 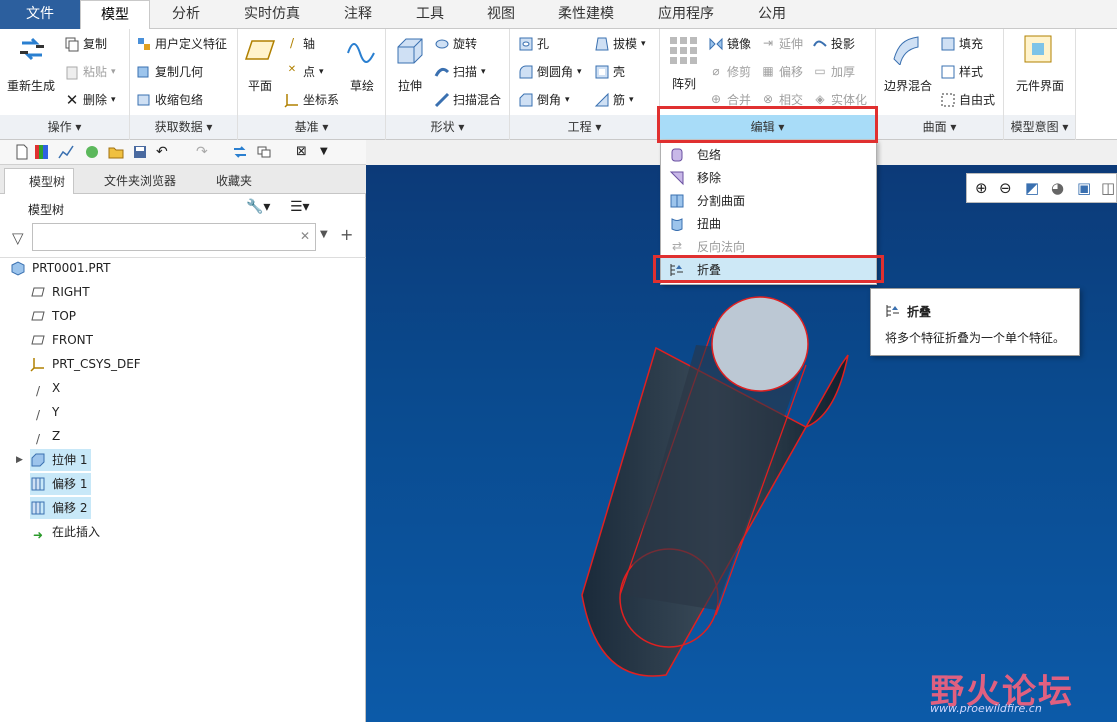 I want to click on udf-button: 用户定义特征, so click(x=181, y=43).